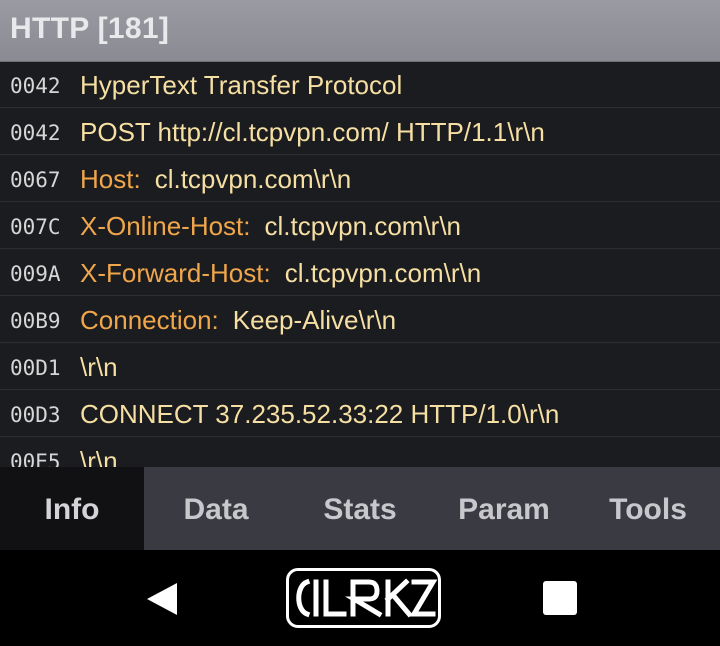 The image size is (720, 646). I want to click on field-value: POST http://cl.tcpvpn.com/ HTTP/1.1\r\n, so click(312, 132).